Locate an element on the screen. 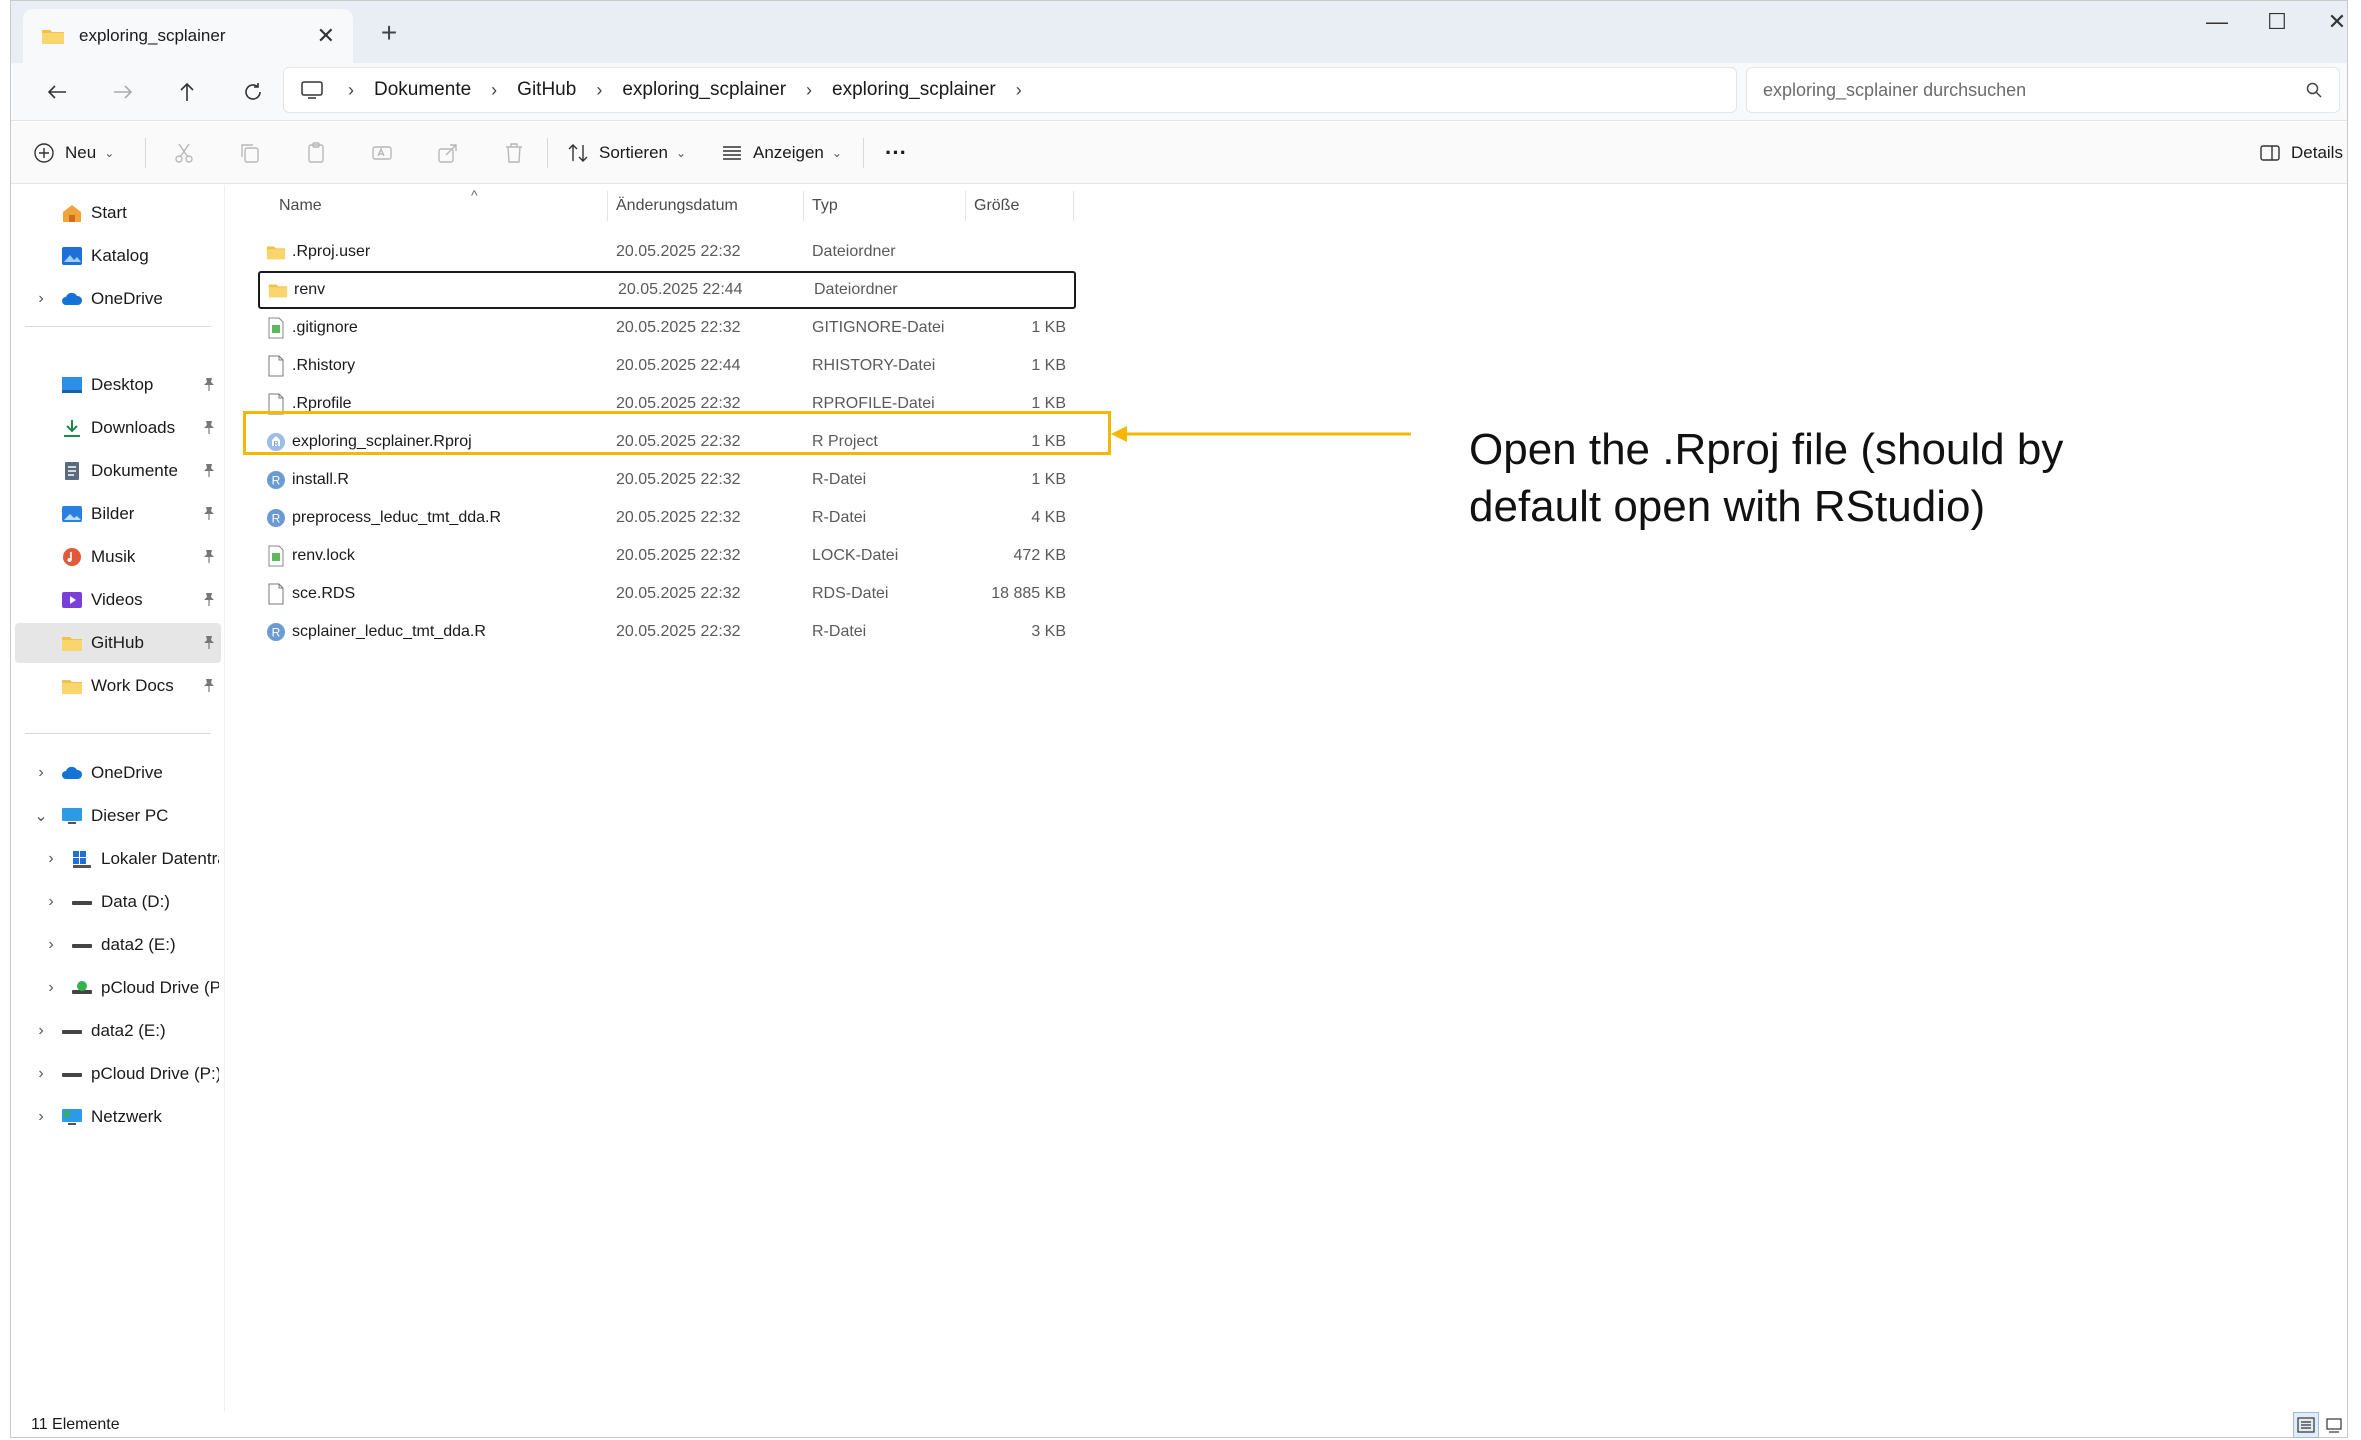  search-input is located at coordinates (2034, 90).